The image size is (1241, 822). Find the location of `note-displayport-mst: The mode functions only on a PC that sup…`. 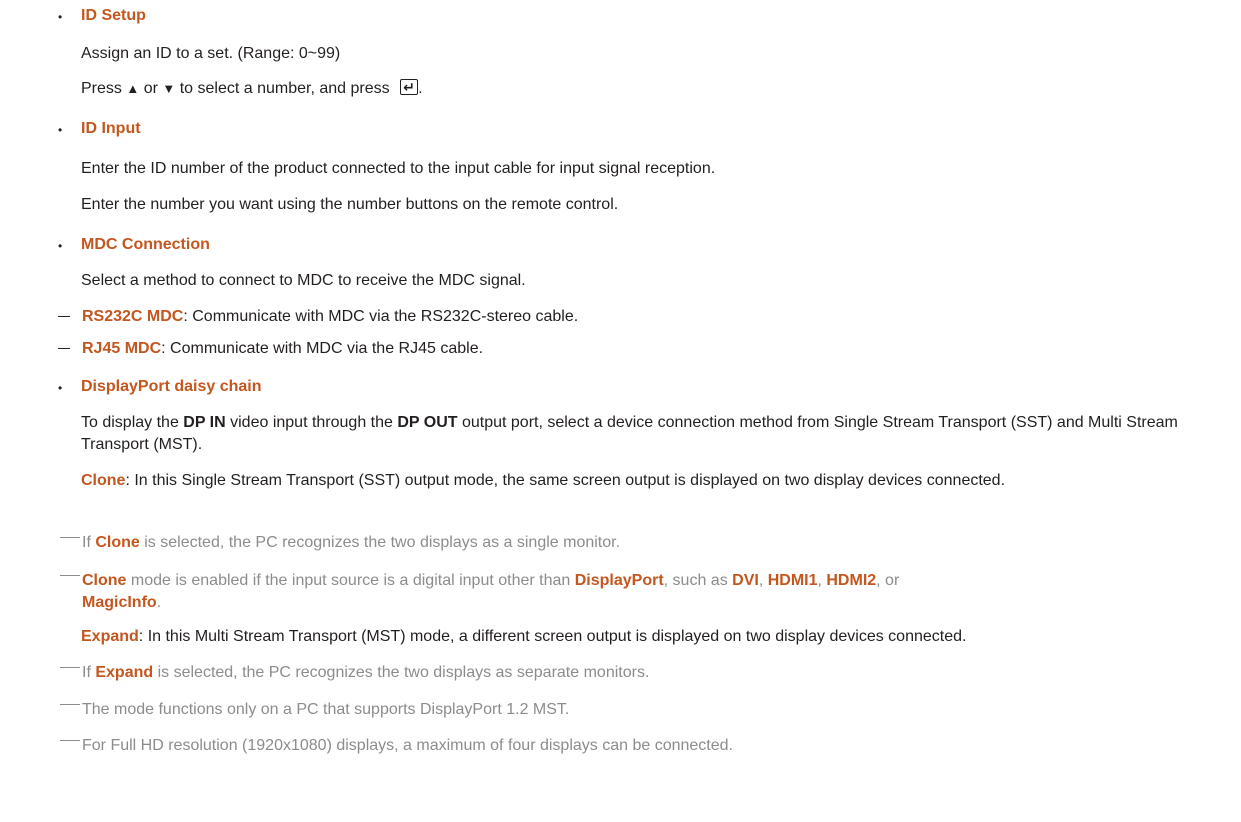

note-displayport-mst: The mode functions only on a PC that sup… is located at coordinates (635, 710).